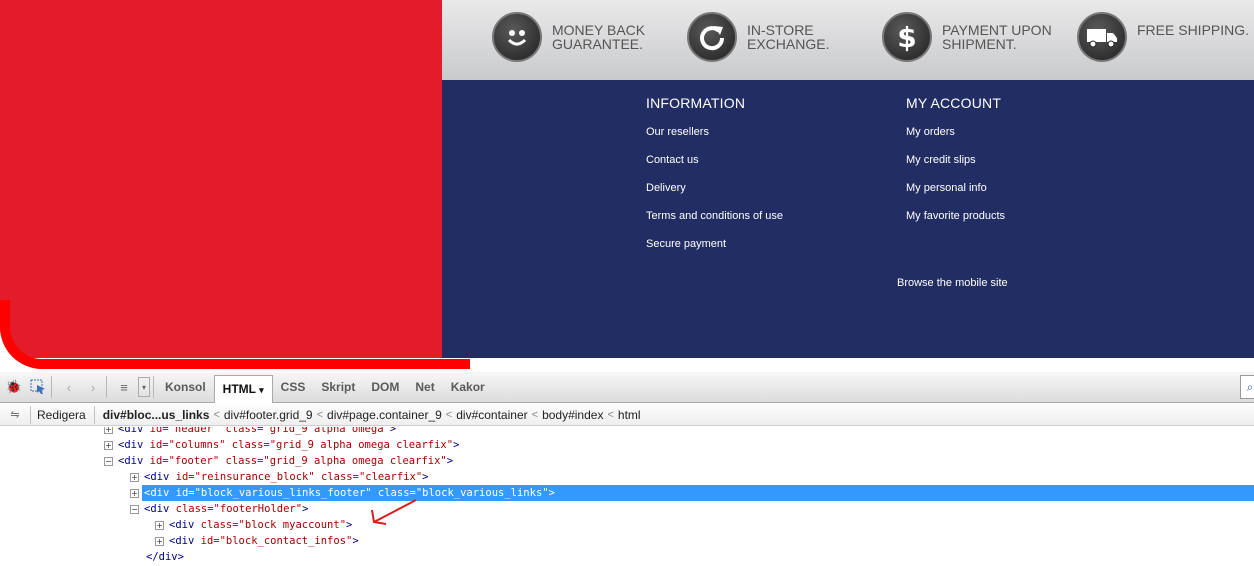 Image resolution: width=1254 pixels, height=566 pixels. I want to click on inspect-element-icon, so click(38, 387).